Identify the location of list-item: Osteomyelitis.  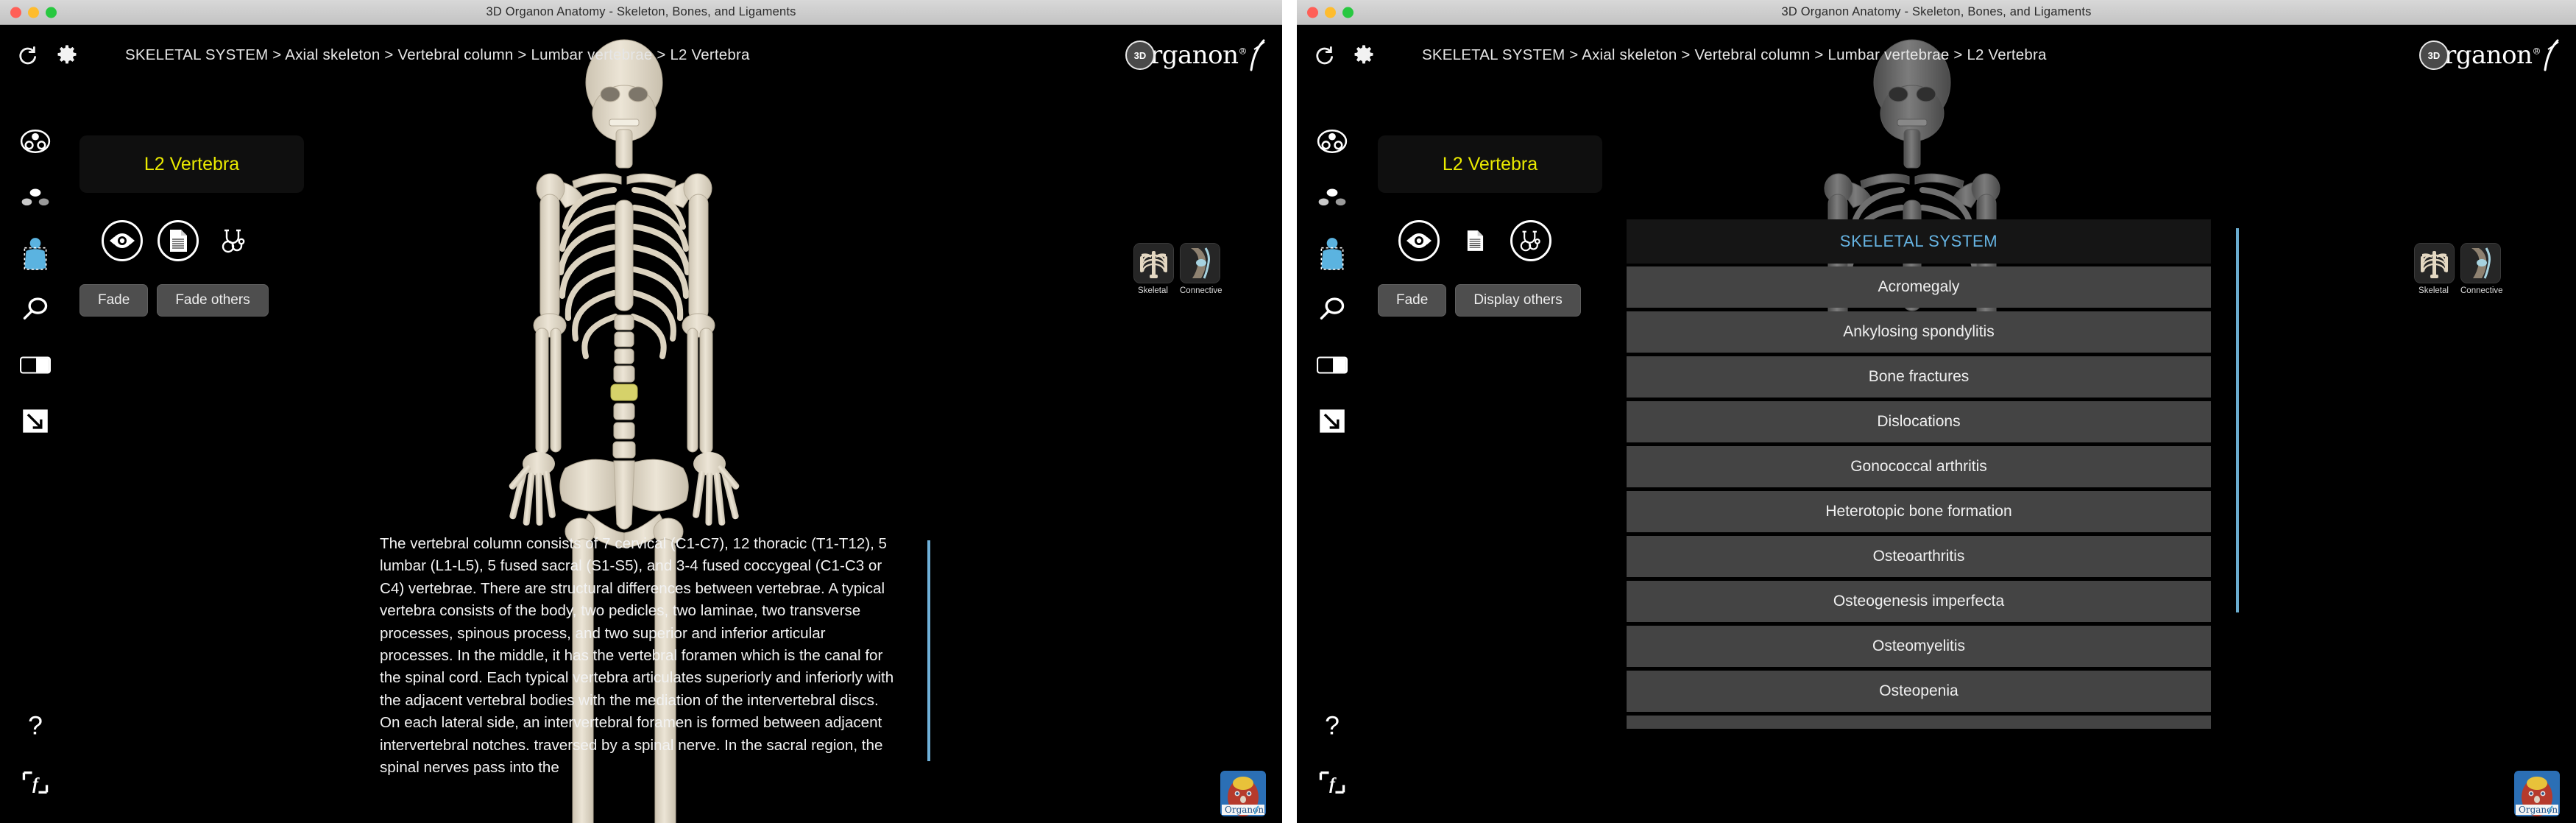
(1919, 646).